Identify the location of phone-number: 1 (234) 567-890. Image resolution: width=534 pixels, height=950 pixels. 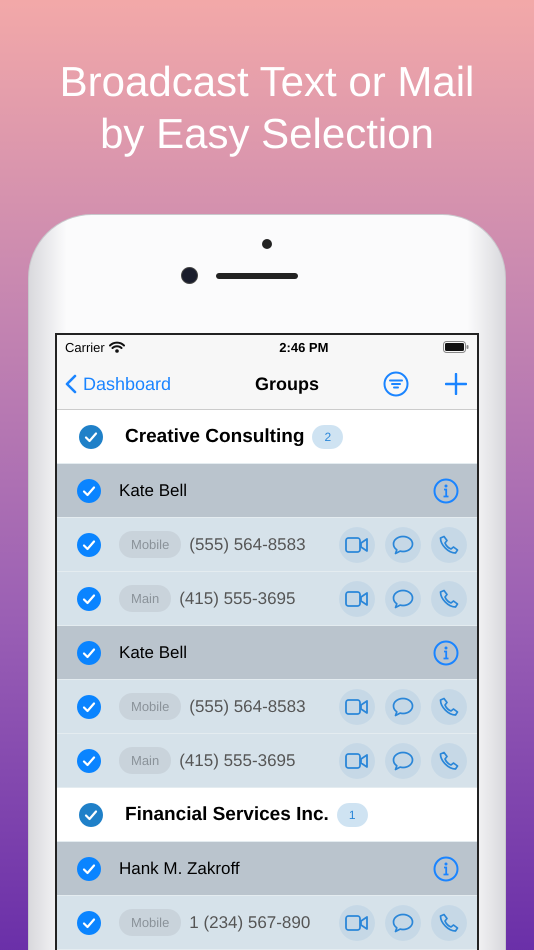
(250, 922).